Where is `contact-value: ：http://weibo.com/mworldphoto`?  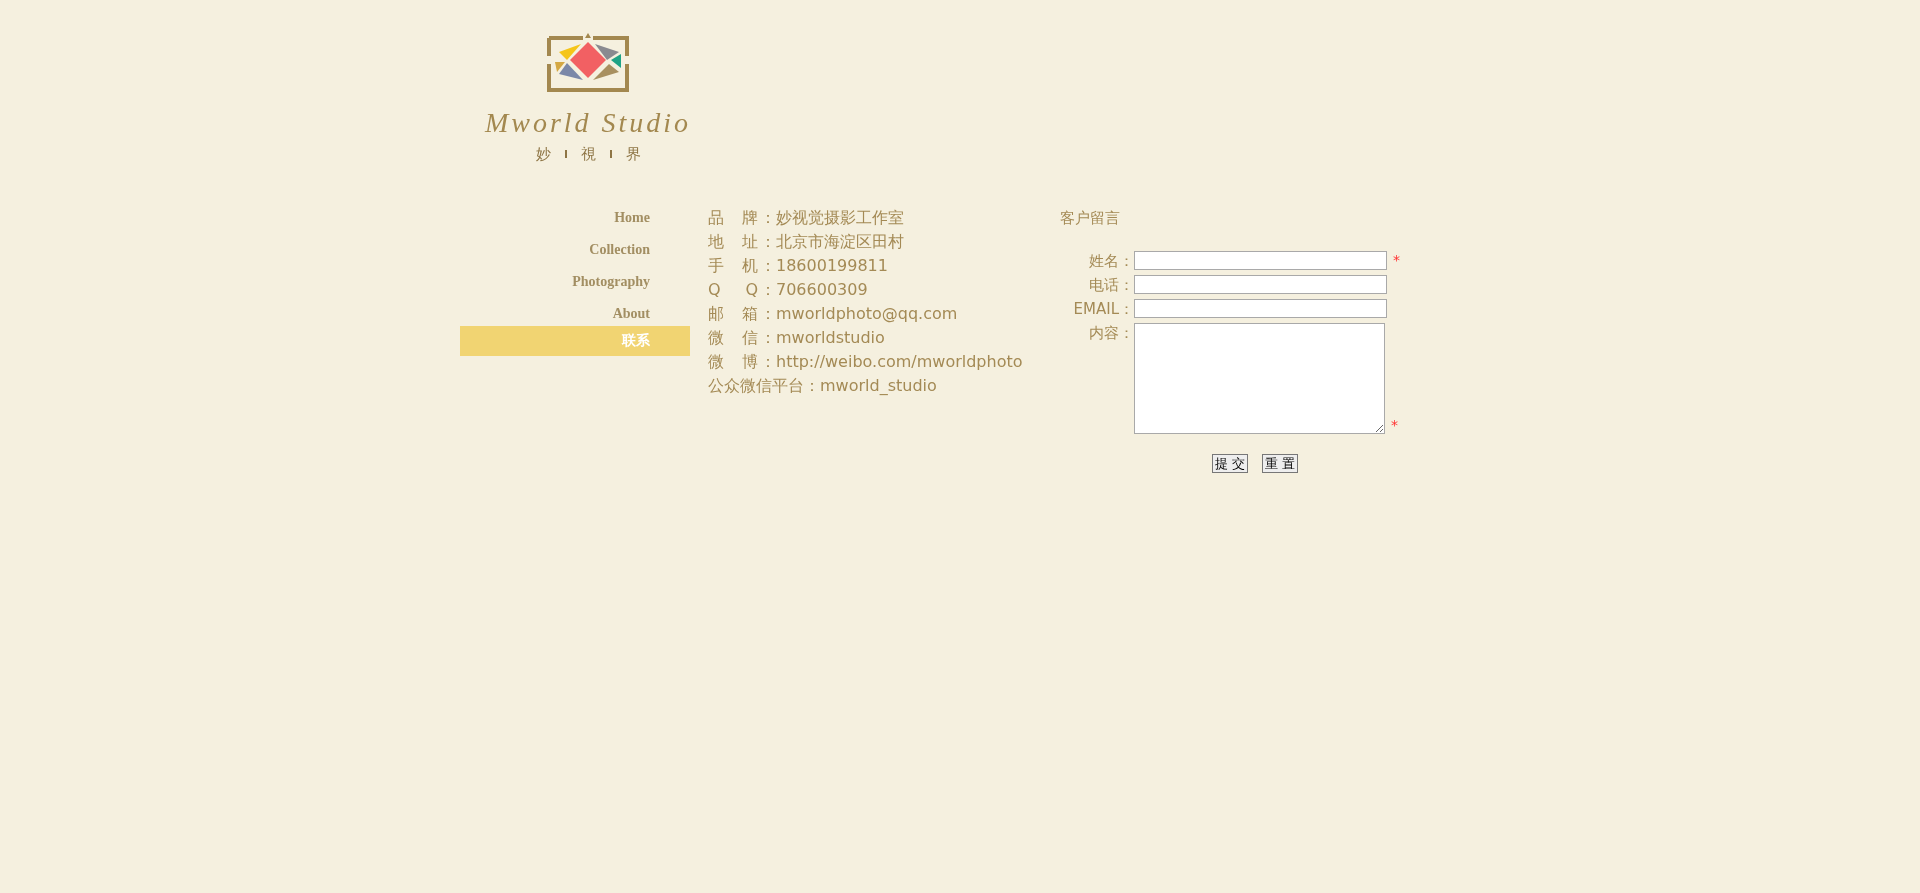
contact-value: ：http://weibo.com/mworldphoto is located at coordinates (891, 362).